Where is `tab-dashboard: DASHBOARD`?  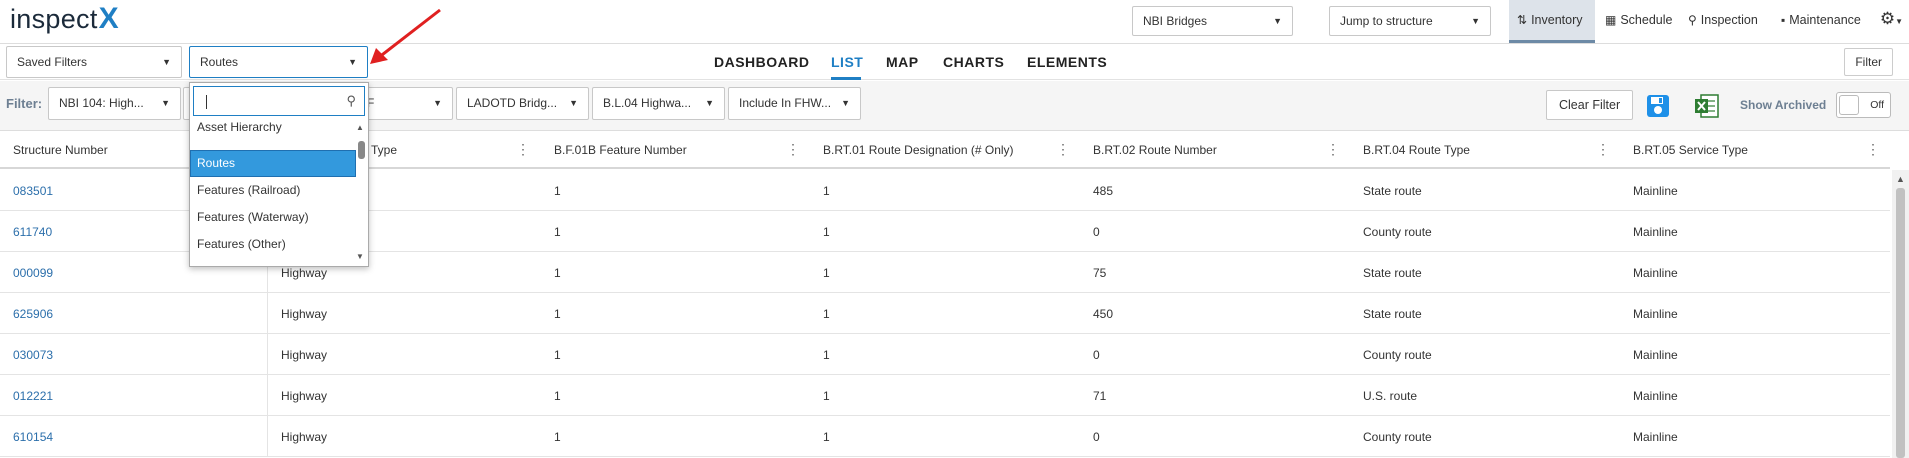
tab-dashboard: DASHBOARD is located at coordinates (762, 62).